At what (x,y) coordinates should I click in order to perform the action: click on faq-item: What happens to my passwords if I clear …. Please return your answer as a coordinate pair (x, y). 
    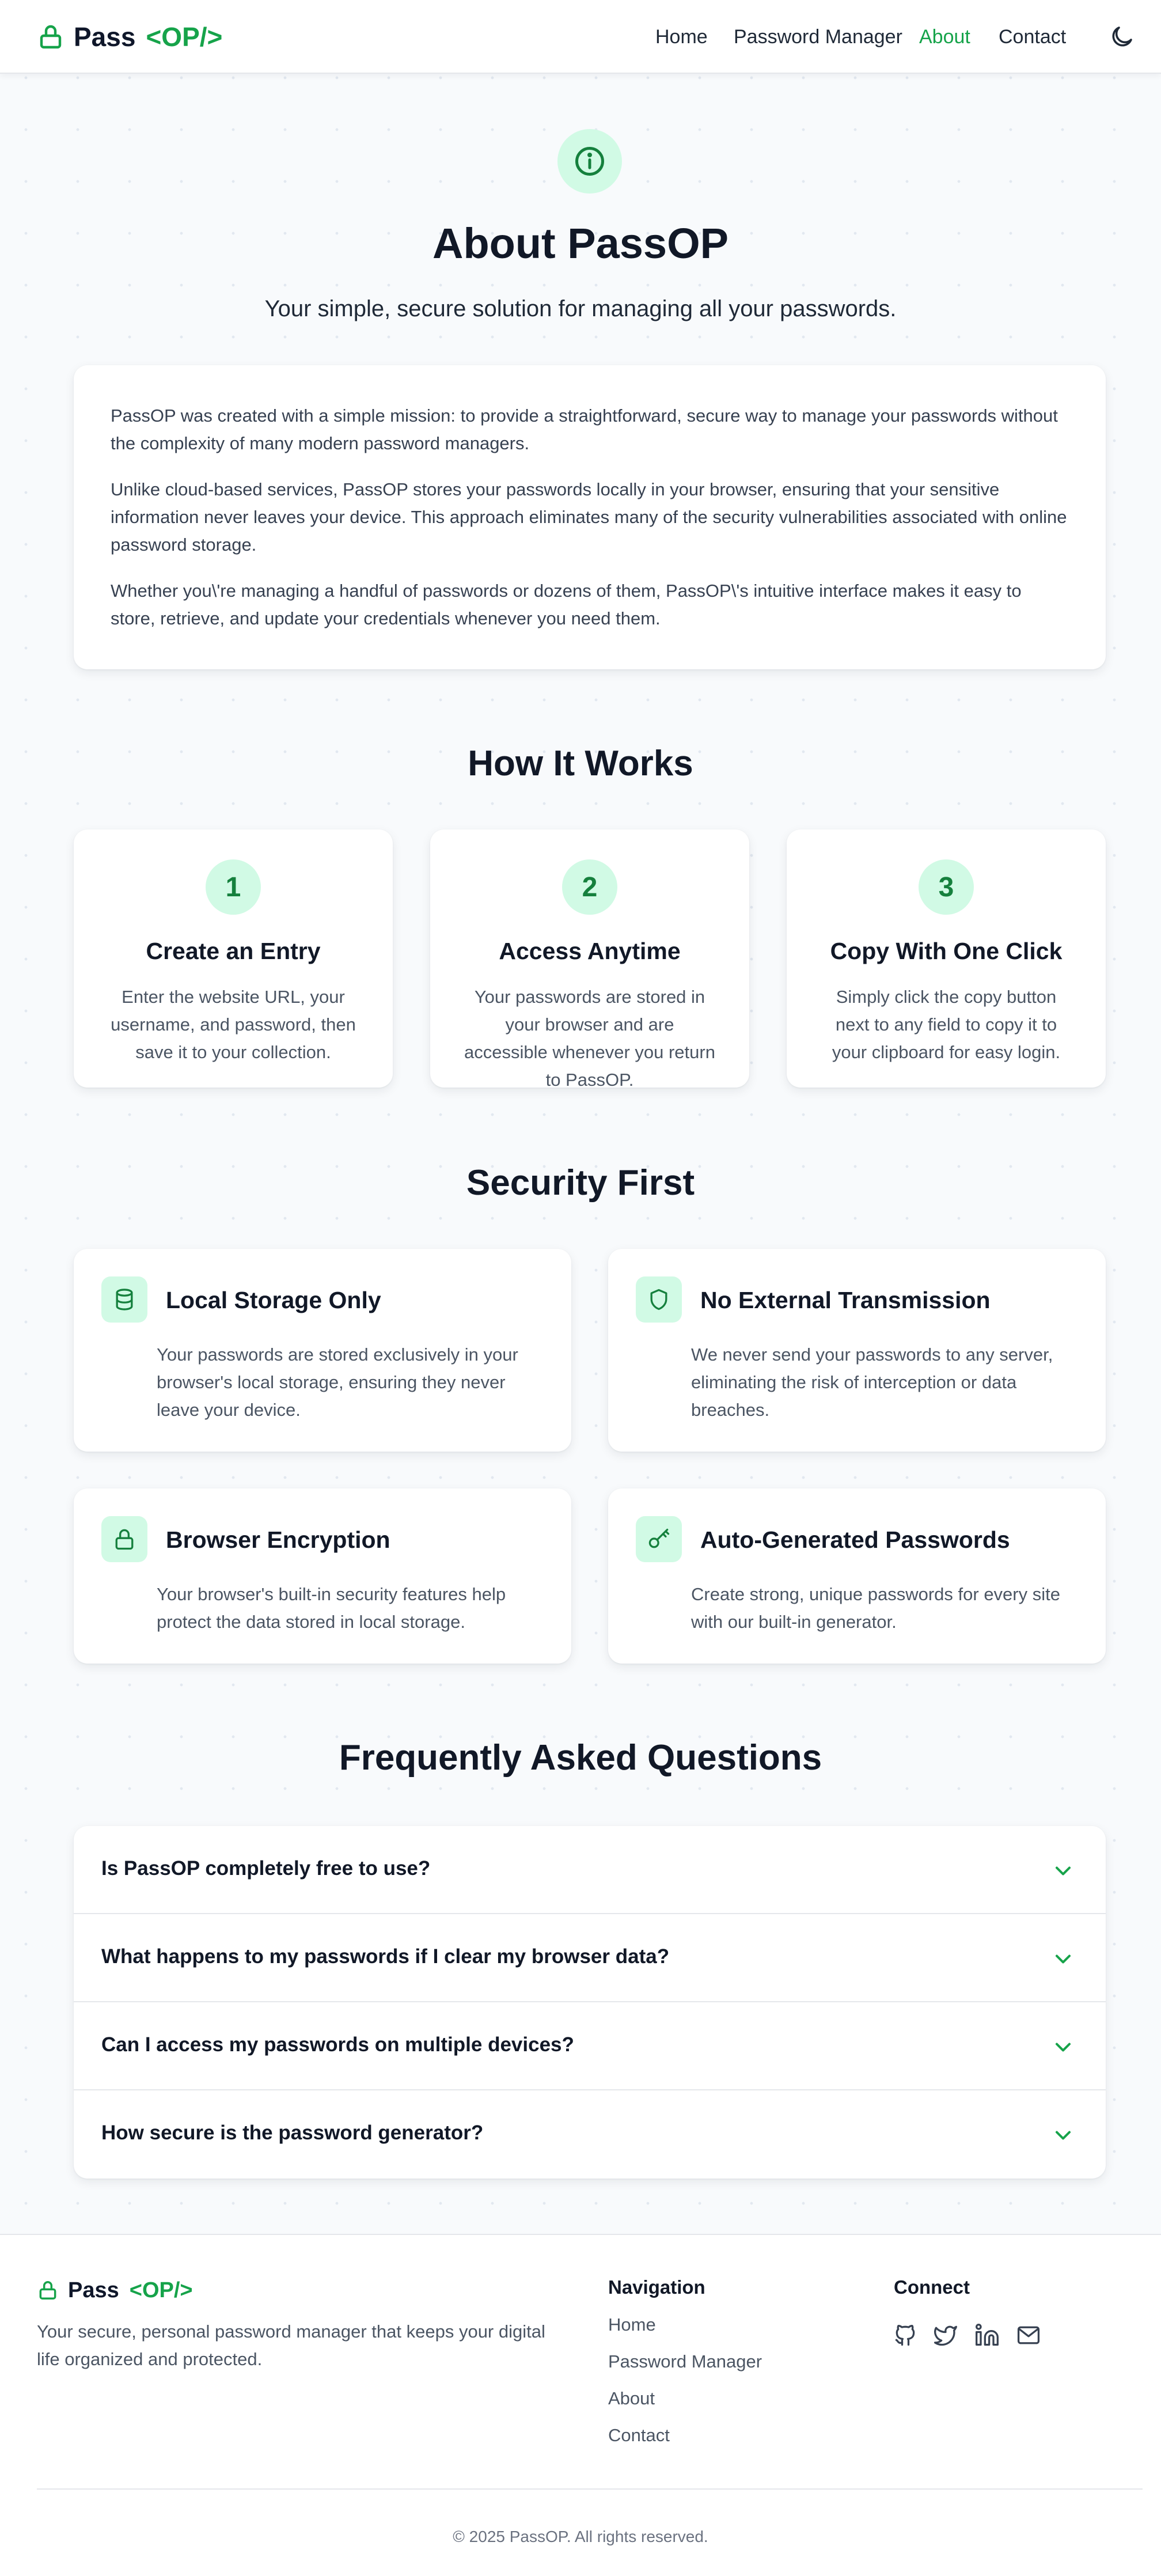
    Looking at the image, I should click on (590, 1958).